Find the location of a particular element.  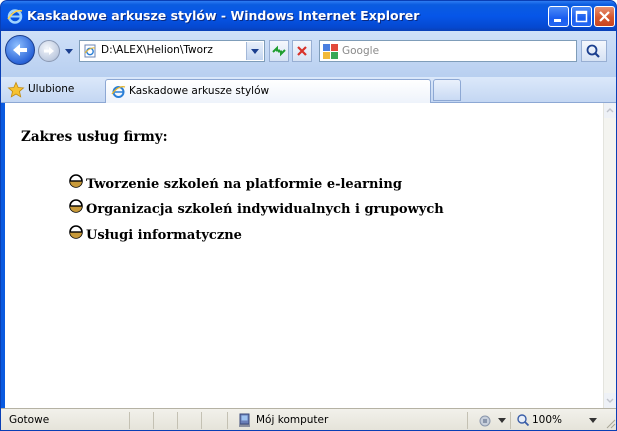

back-arrow-icon is located at coordinates (20, 50).